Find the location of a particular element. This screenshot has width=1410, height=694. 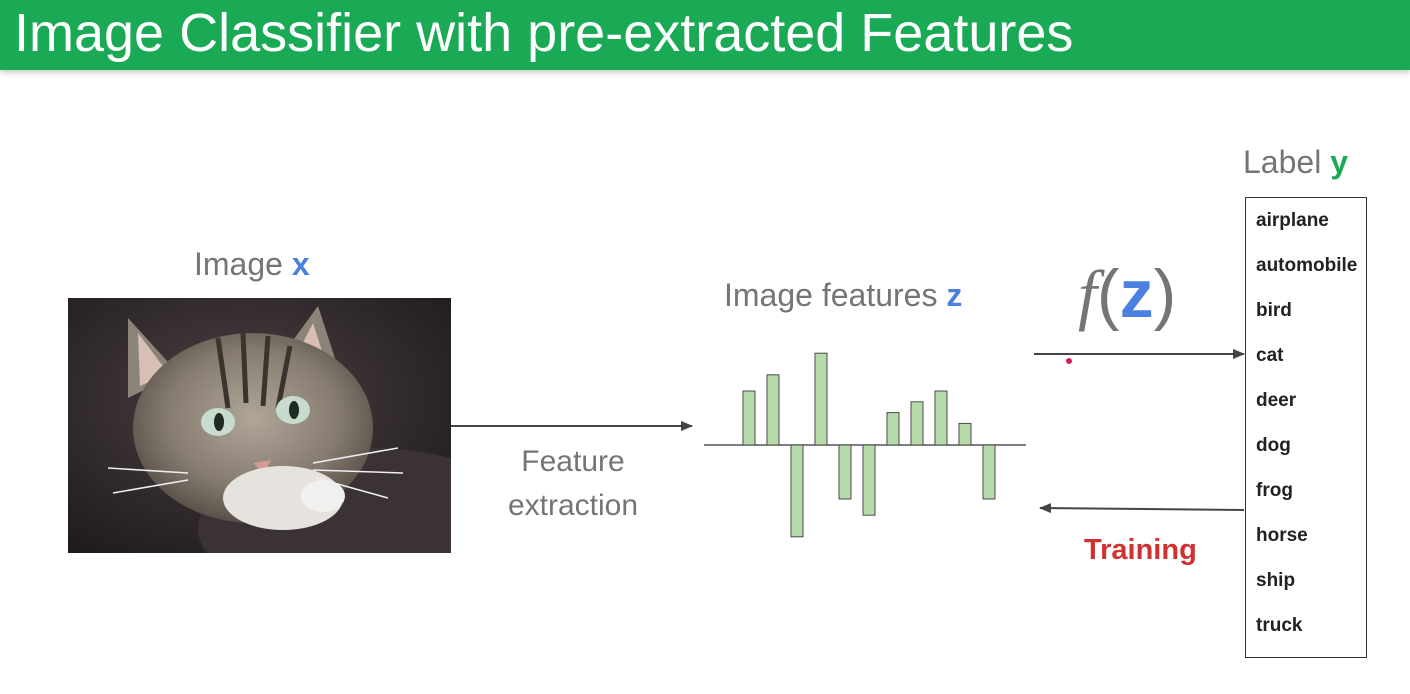

feature-bar-chart is located at coordinates (865, 445).